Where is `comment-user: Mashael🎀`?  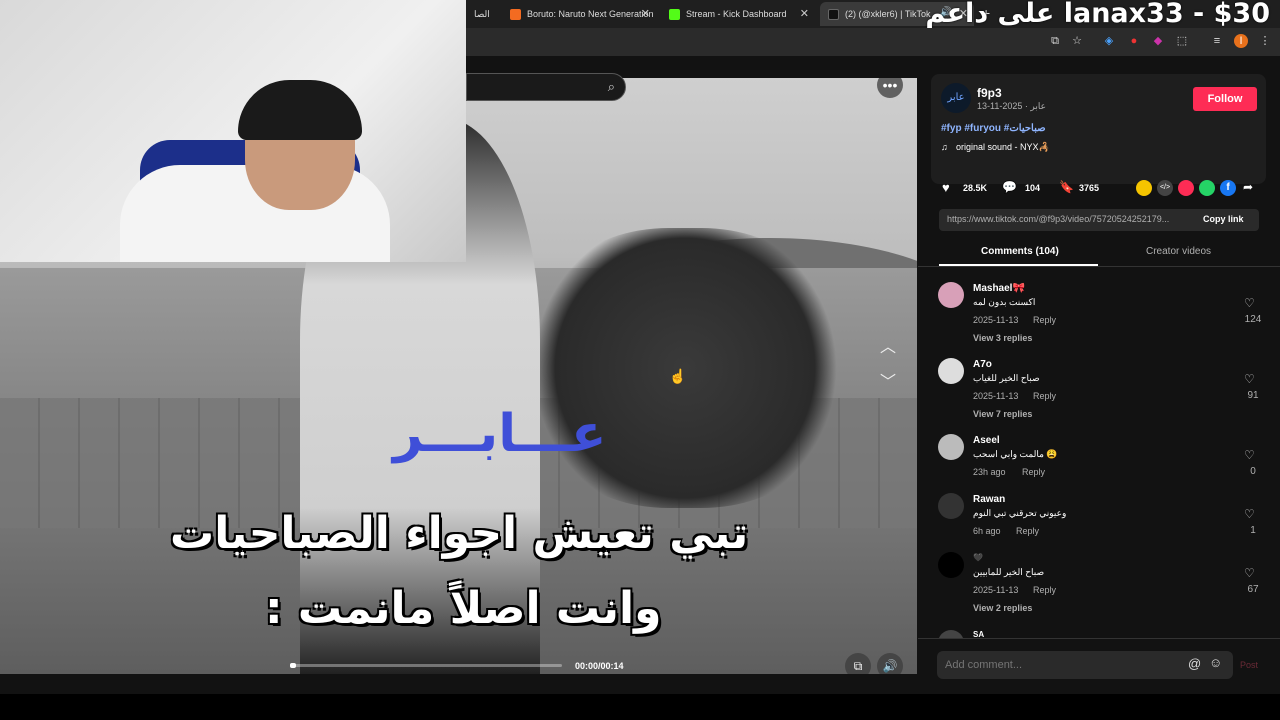
comment-user: Mashael🎀 is located at coordinates (999, 288).